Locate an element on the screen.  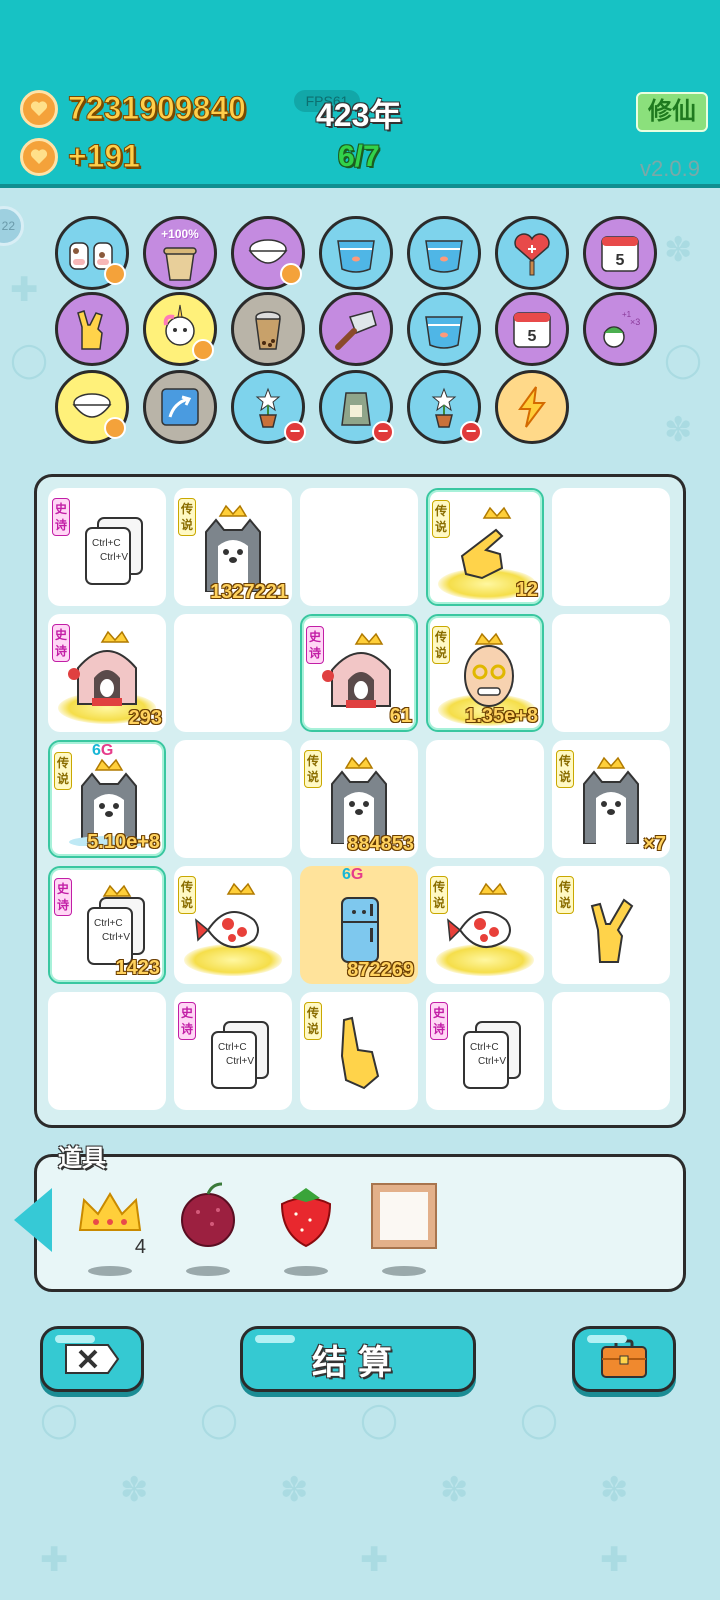
item-value: 12 is located at coordinates (526, 590).